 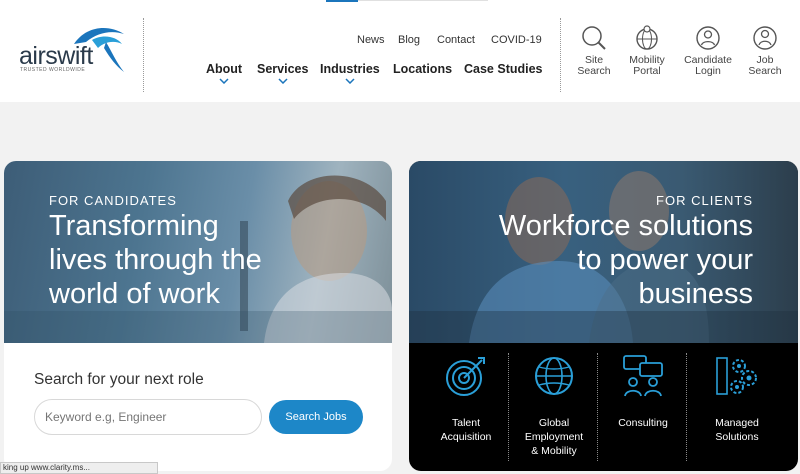 What do you see at coordinates (134, 226) in the screenshot?
I see `candidates-headline-line1: Transforming` at bounding box center [134, 226].